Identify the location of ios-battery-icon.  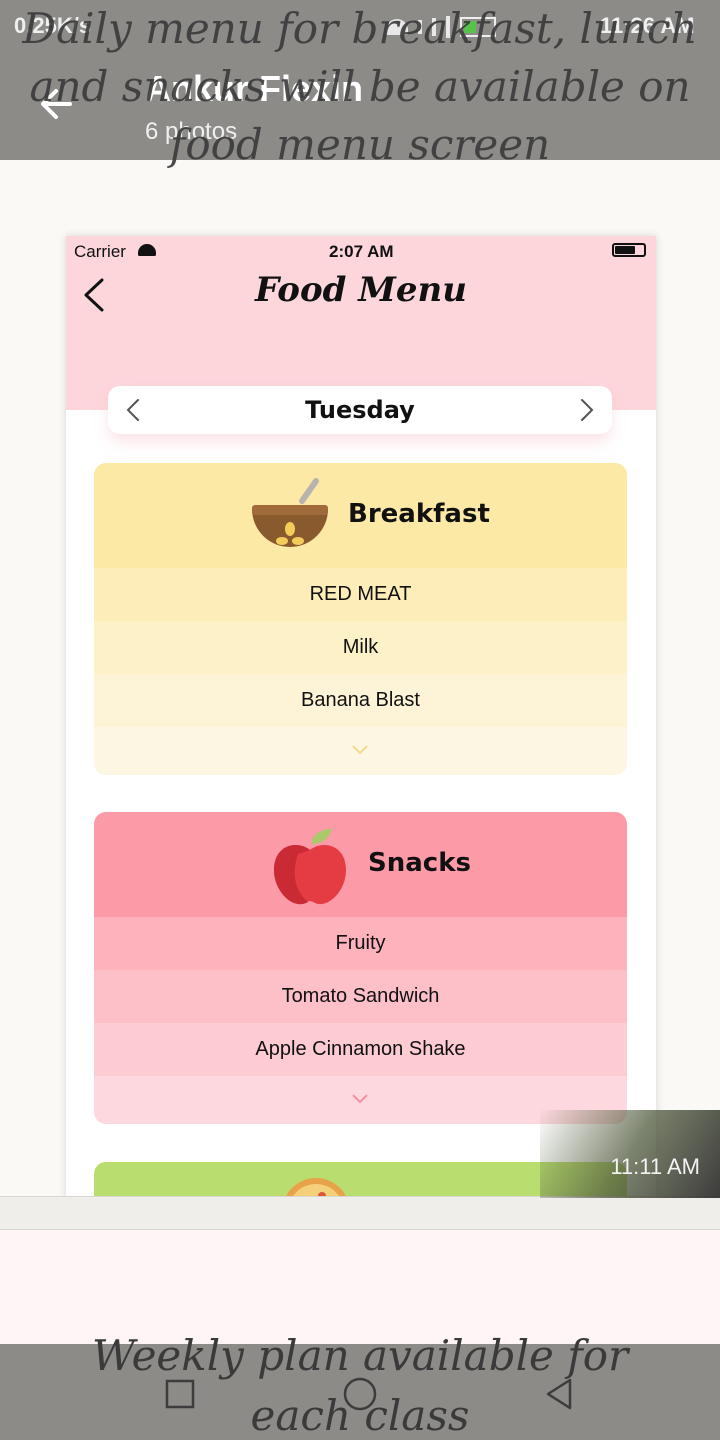
(629, 250).